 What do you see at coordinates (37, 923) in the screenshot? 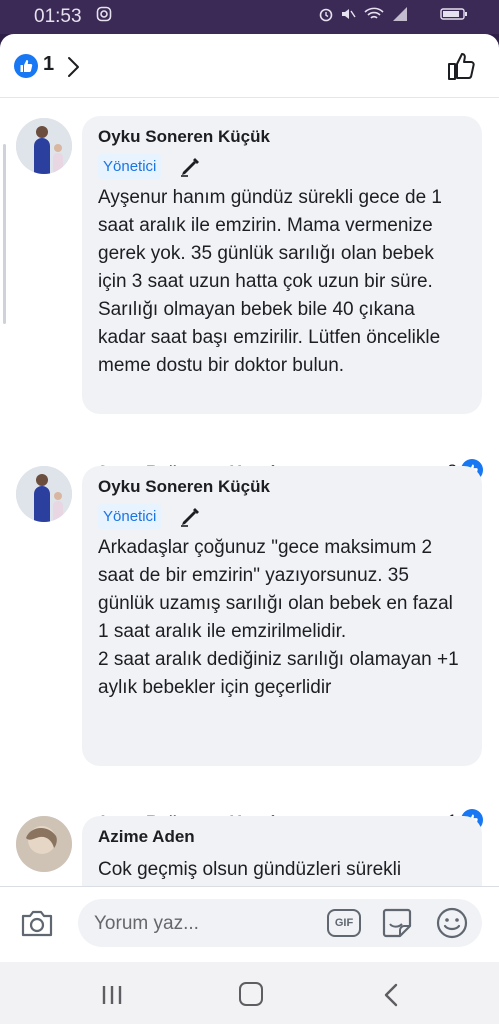
I see `camera-icon` at bounding box center [37, 923].